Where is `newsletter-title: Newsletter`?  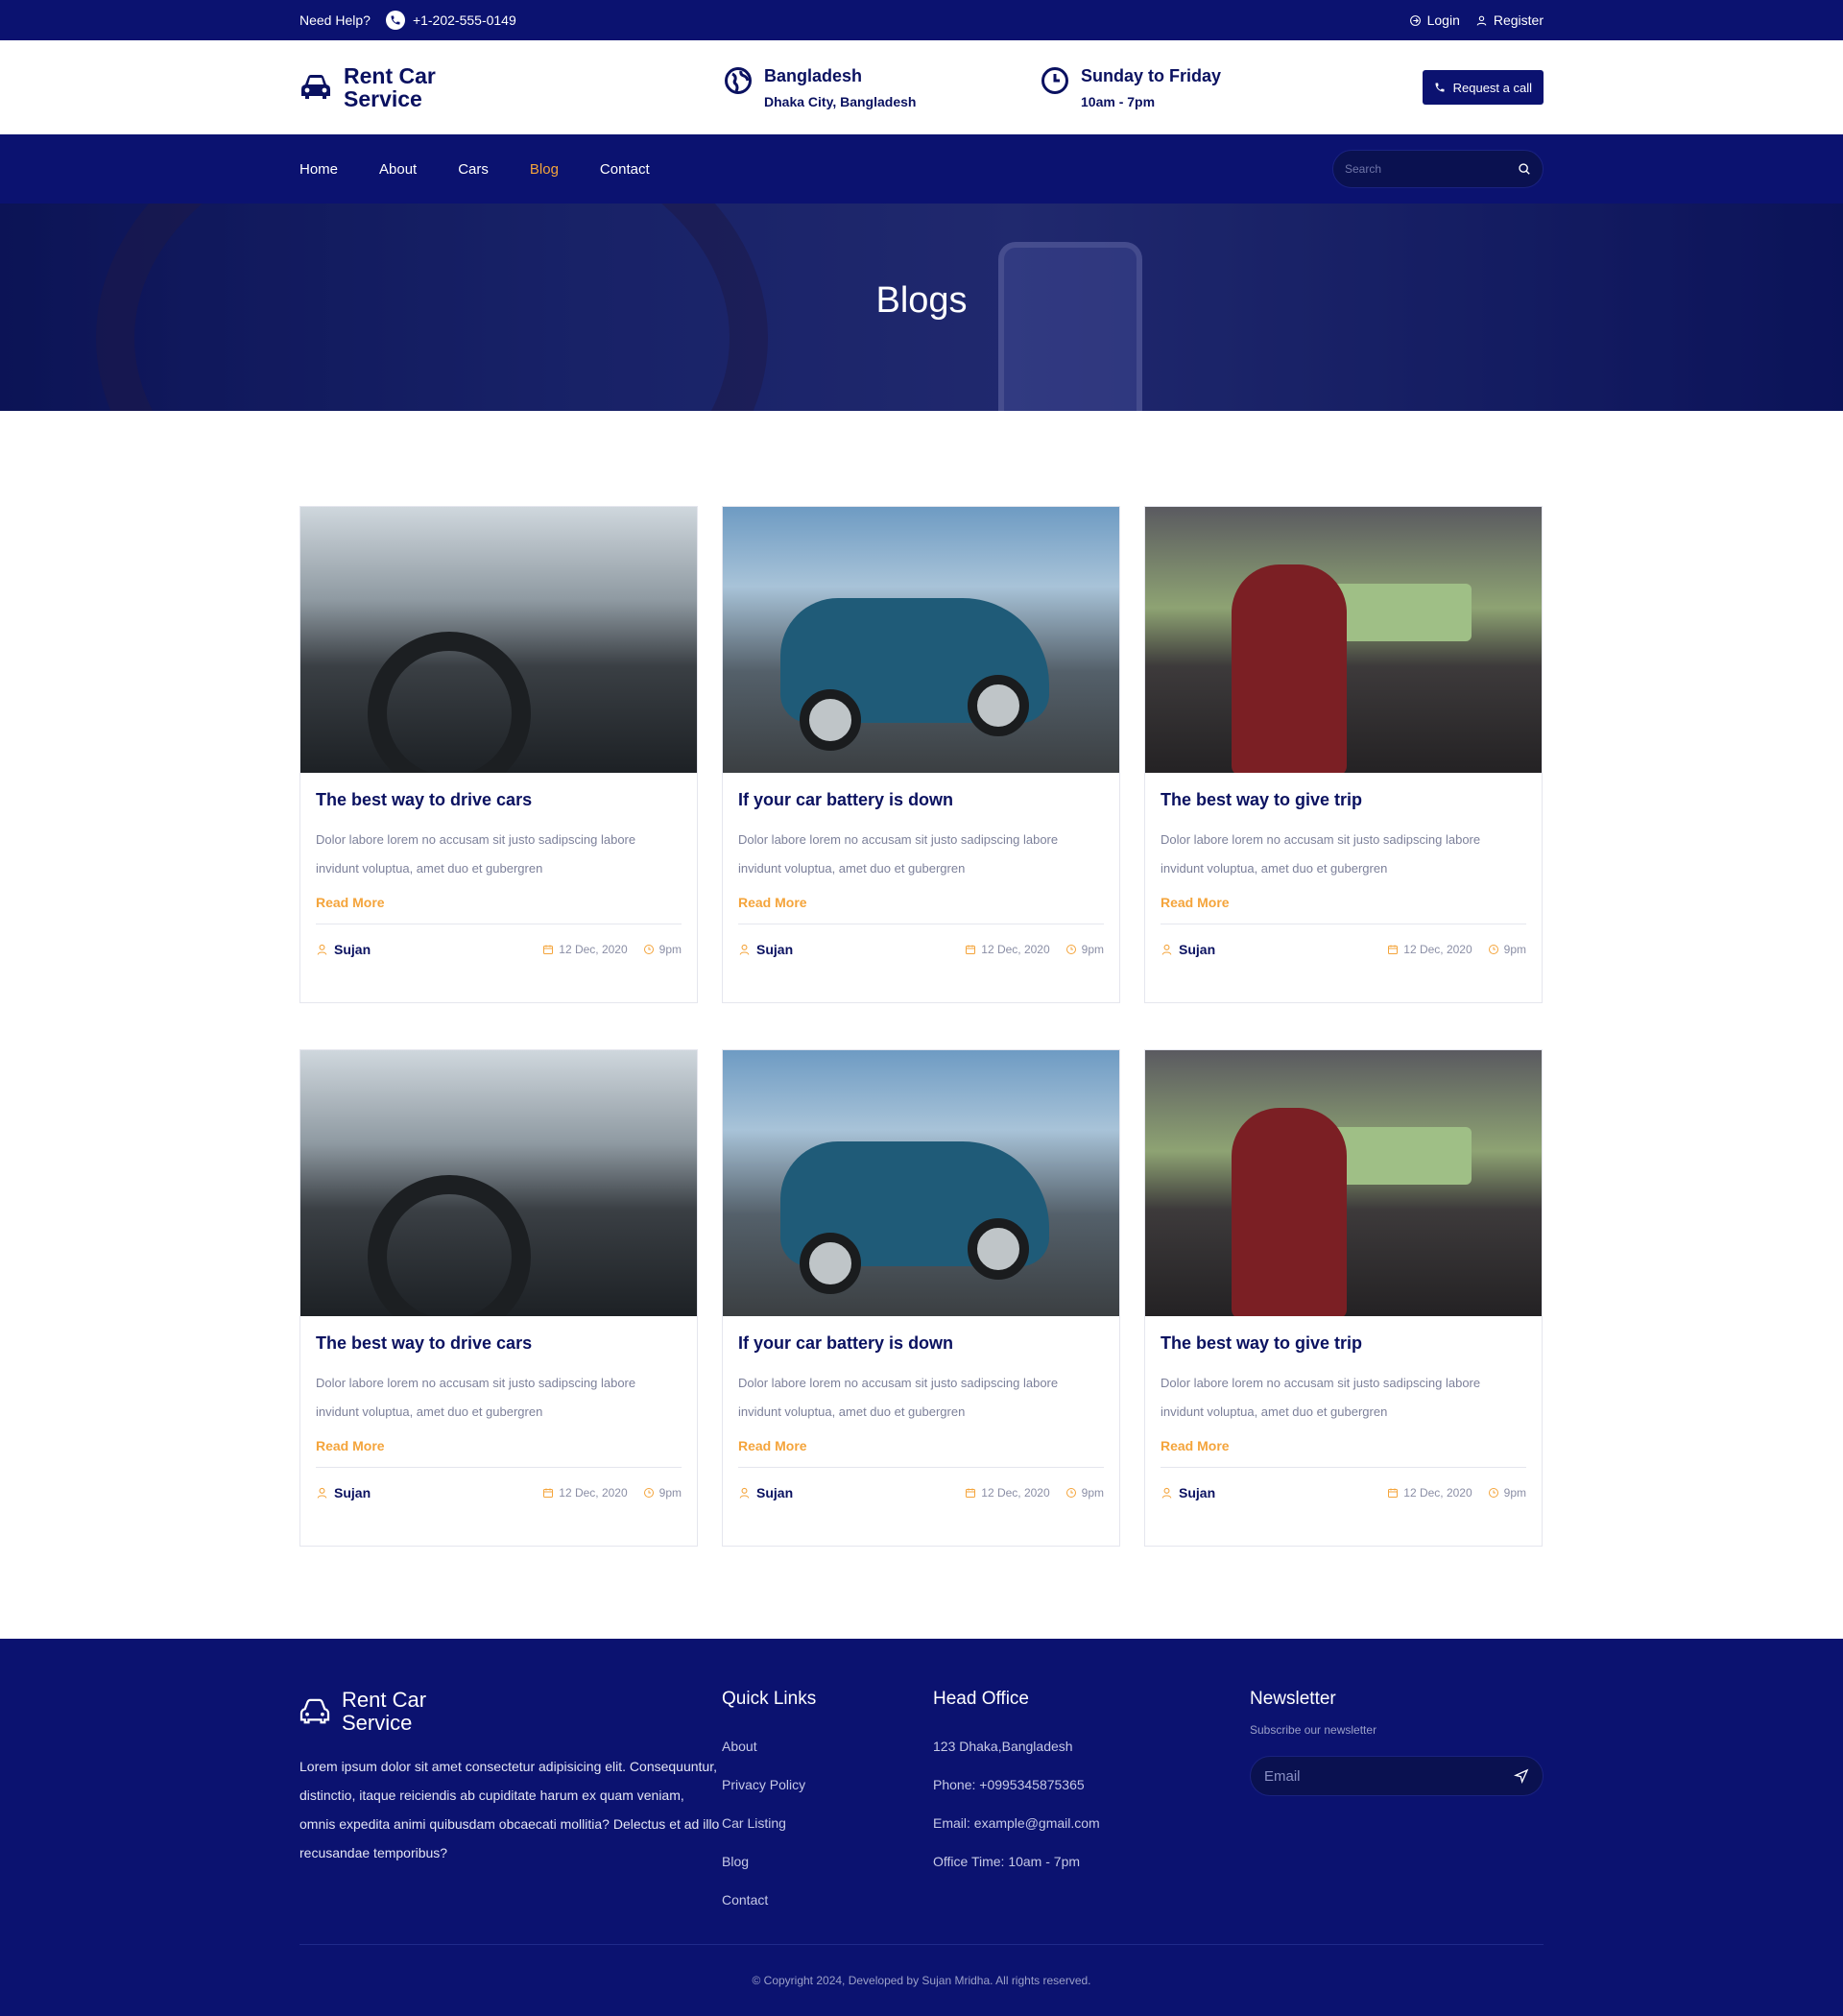 newsletter-title: Newsletter is located at coordinates (1293, 1699).